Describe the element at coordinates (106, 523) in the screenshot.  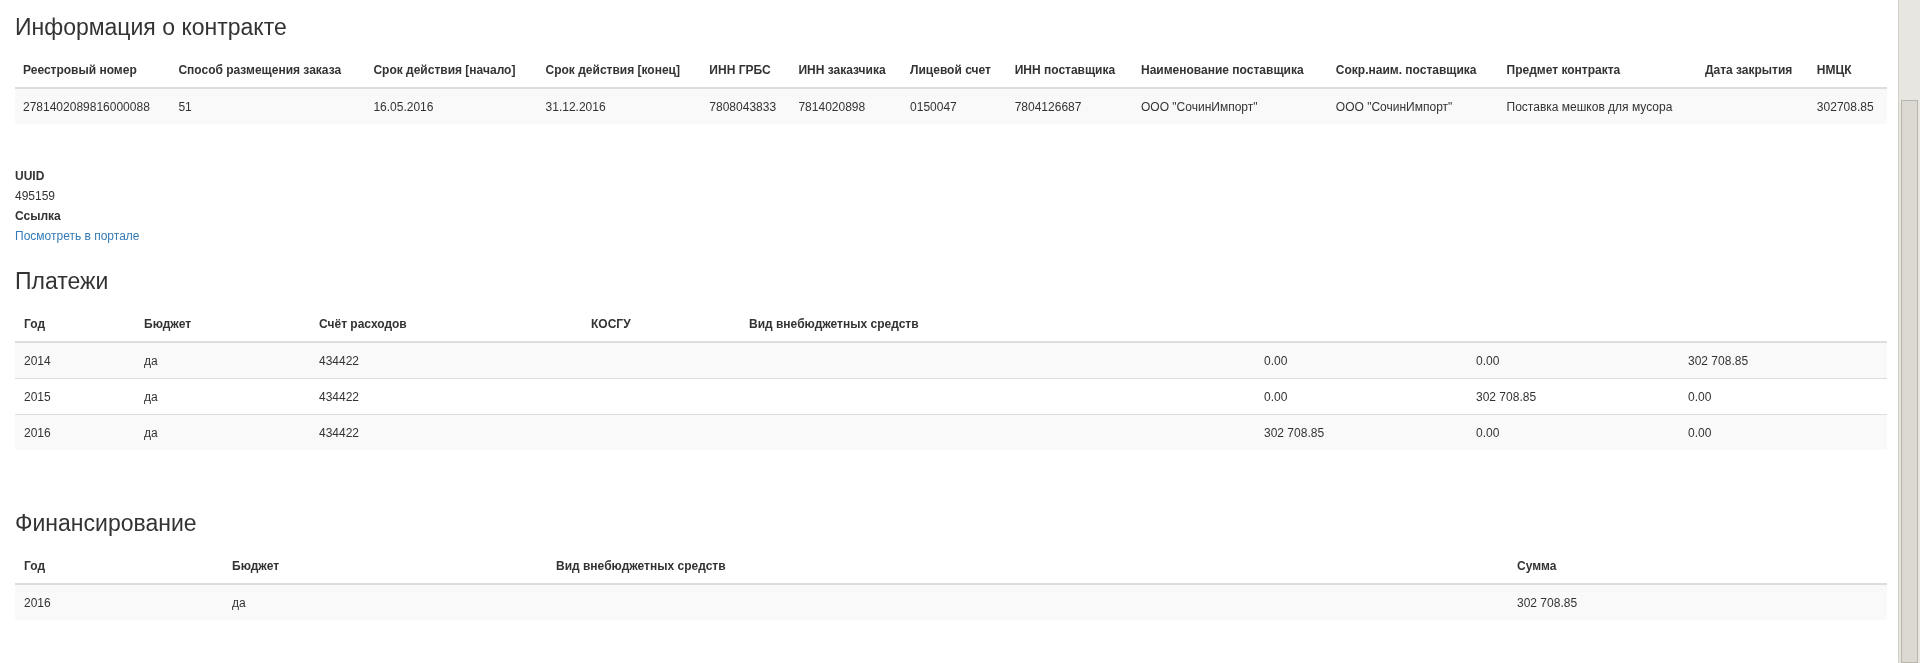
I see `section-title: Финансирование` at that location.